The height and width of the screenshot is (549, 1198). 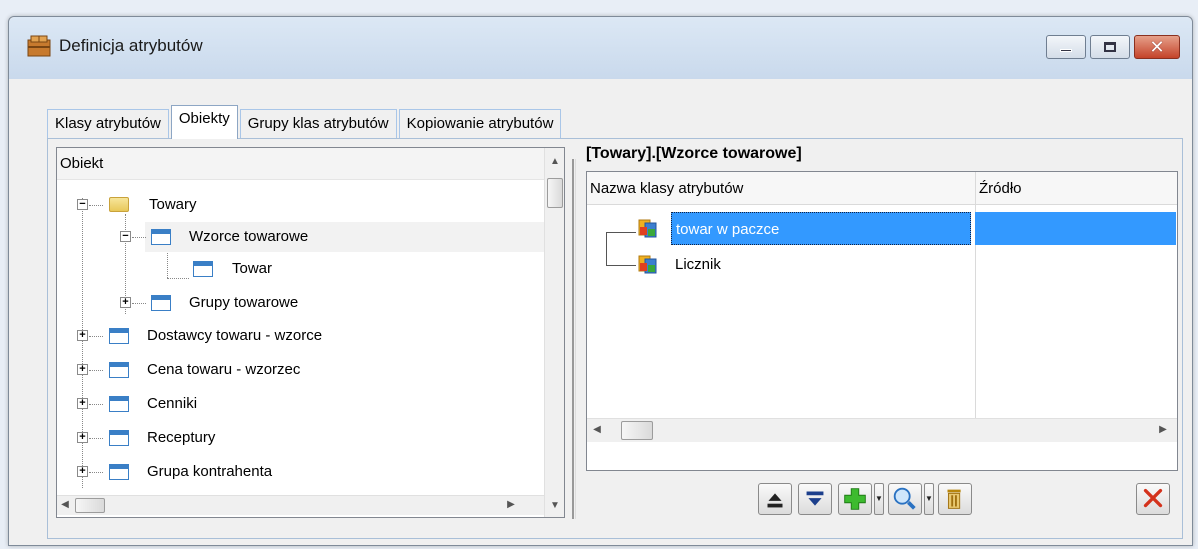 What do you see at coordinates (224, 369) in the screenshot?
I see `tree-node-label: Cena towaru - wzorzec` at bounding box center [224, 369].